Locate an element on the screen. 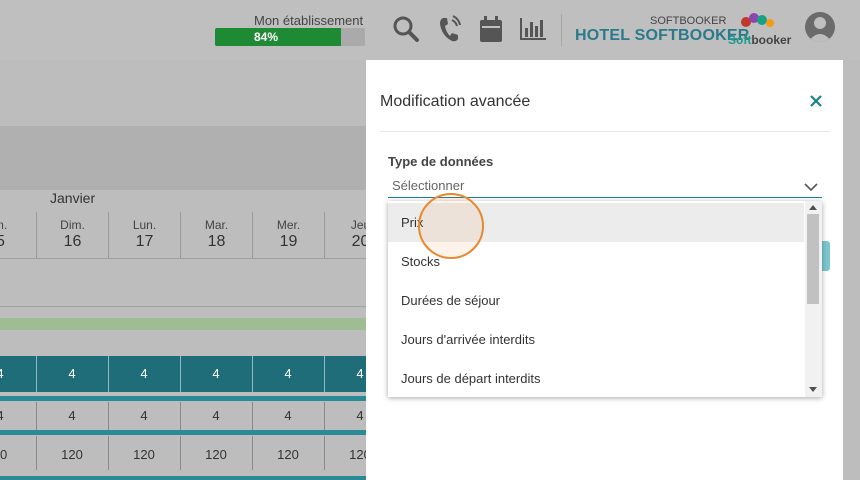 The image size is (860, 480). logo-text: Softbooker is located at coordinates (760, 40).